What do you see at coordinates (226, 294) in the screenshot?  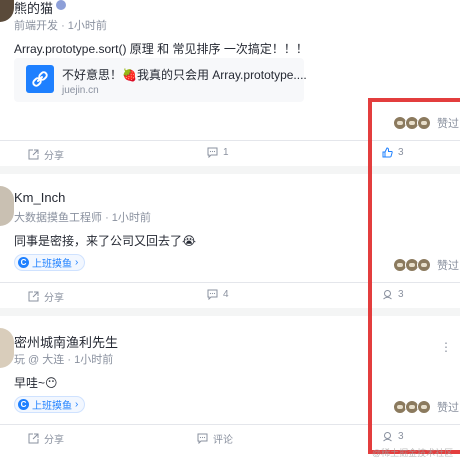 I see `comment-count: 4` at bounding box center [226, 294].